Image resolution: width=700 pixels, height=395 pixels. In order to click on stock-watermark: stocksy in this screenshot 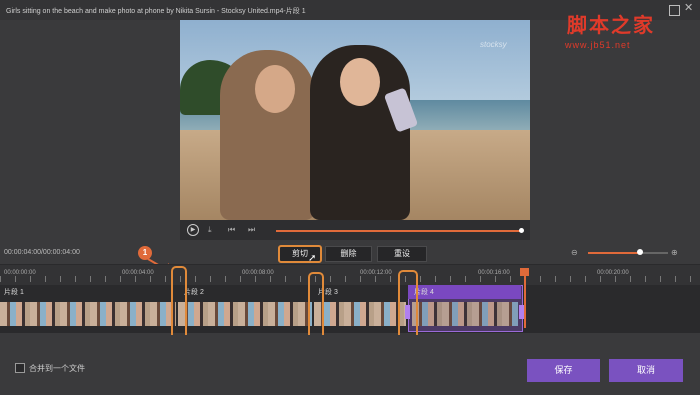, I will do `click(493, 44)`.